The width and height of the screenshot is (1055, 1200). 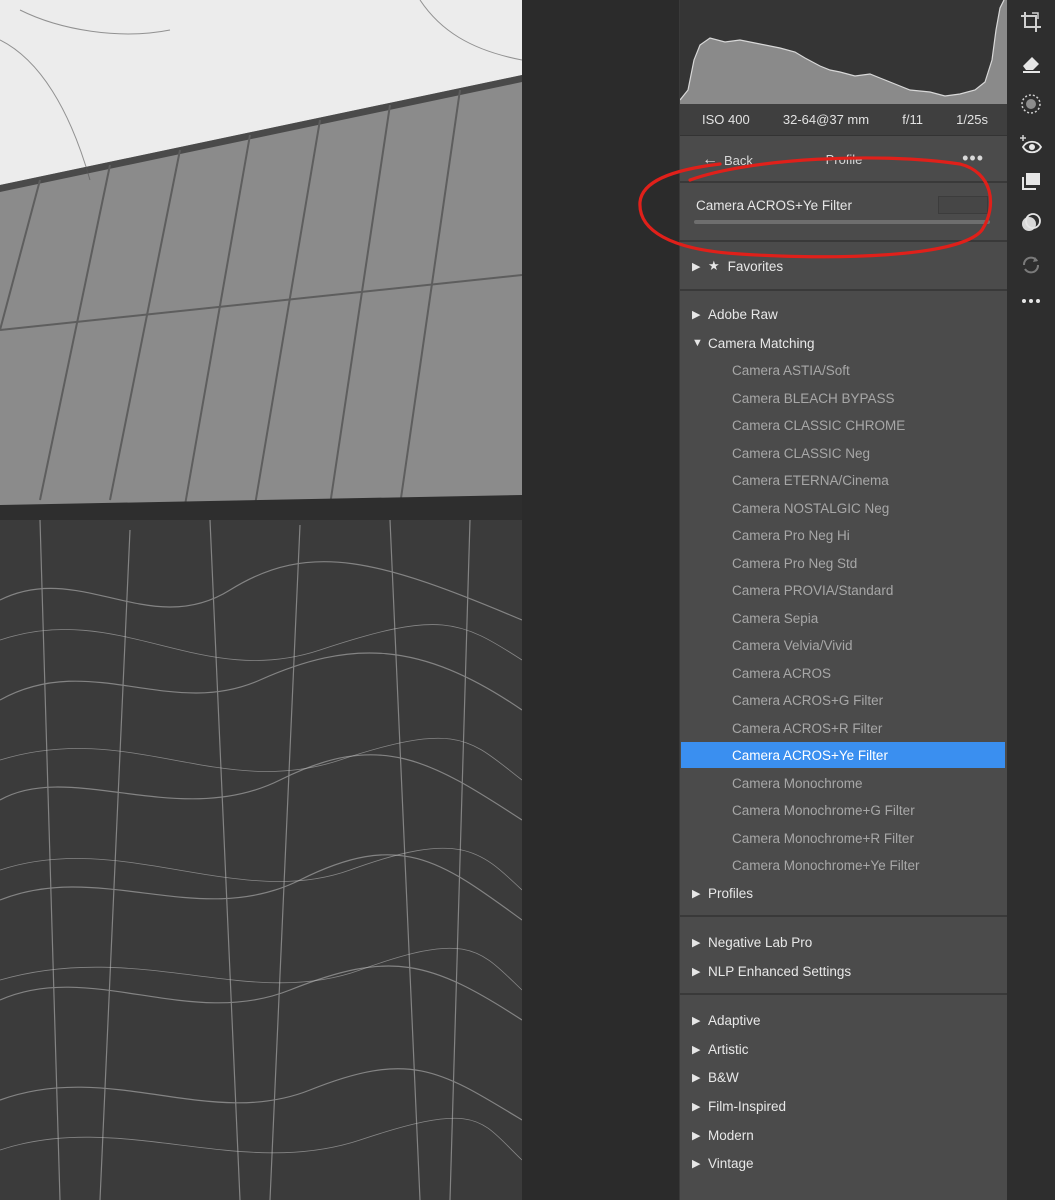 What do you see at coordinates (972, 119) in the screenshot?
I see `shutter-value: 1/25s` at bounding box center [972, 119].